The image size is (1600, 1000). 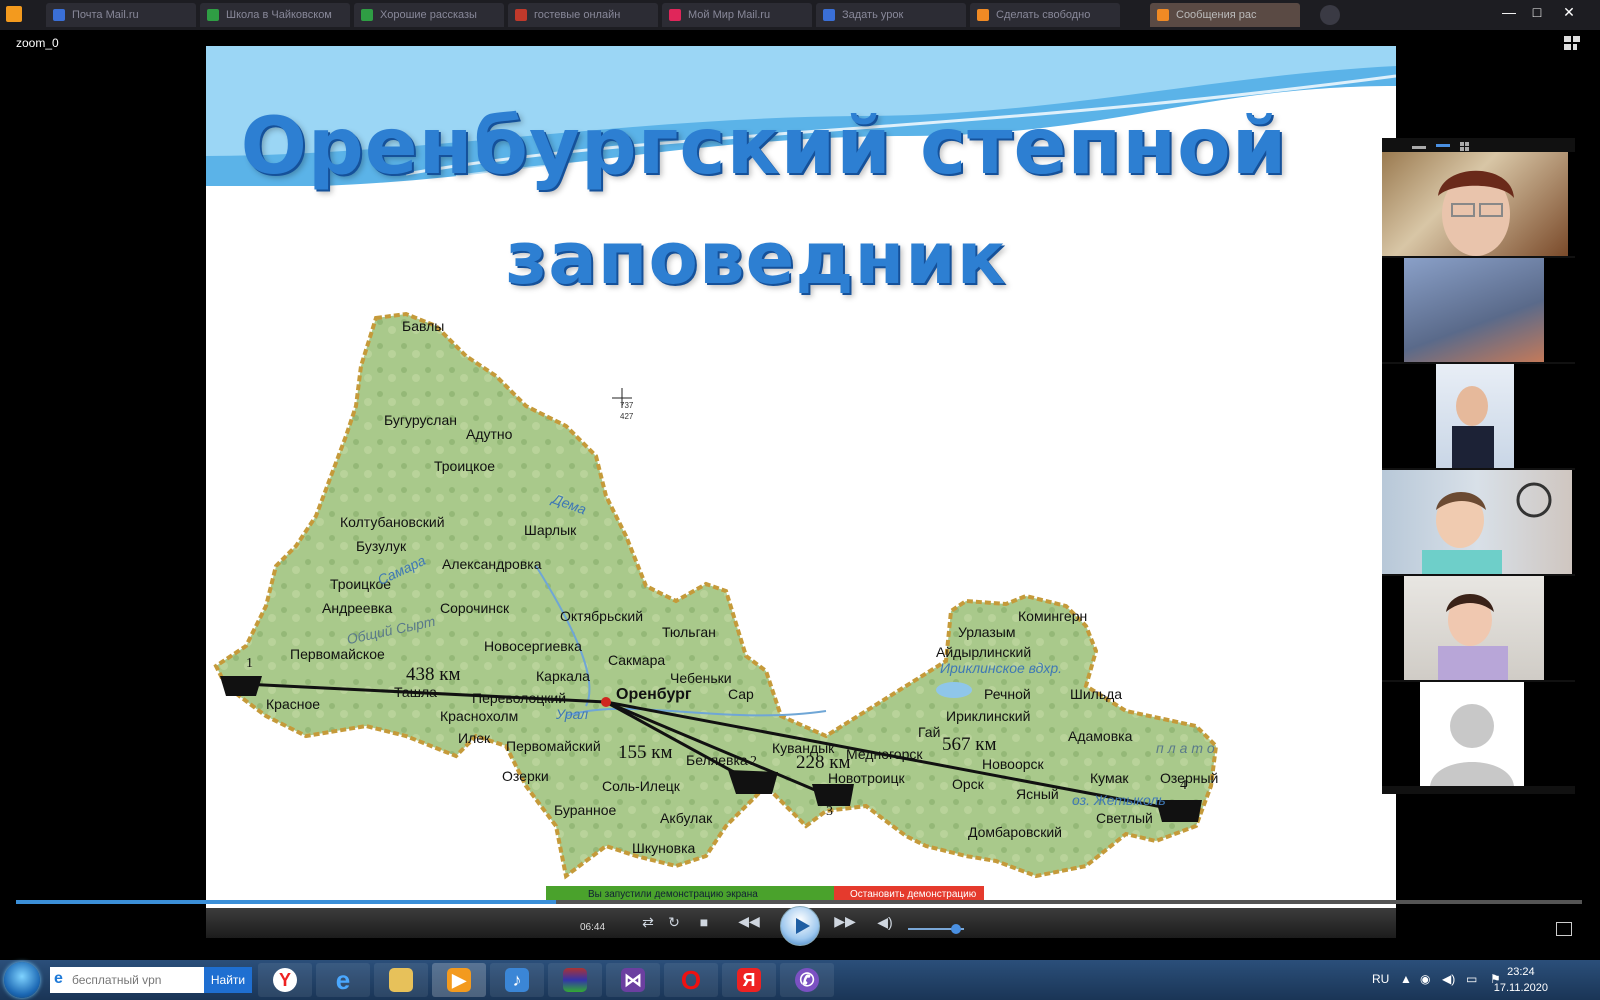 I want to click on taskbar-audio: ♪, so click(x=517, y=980).